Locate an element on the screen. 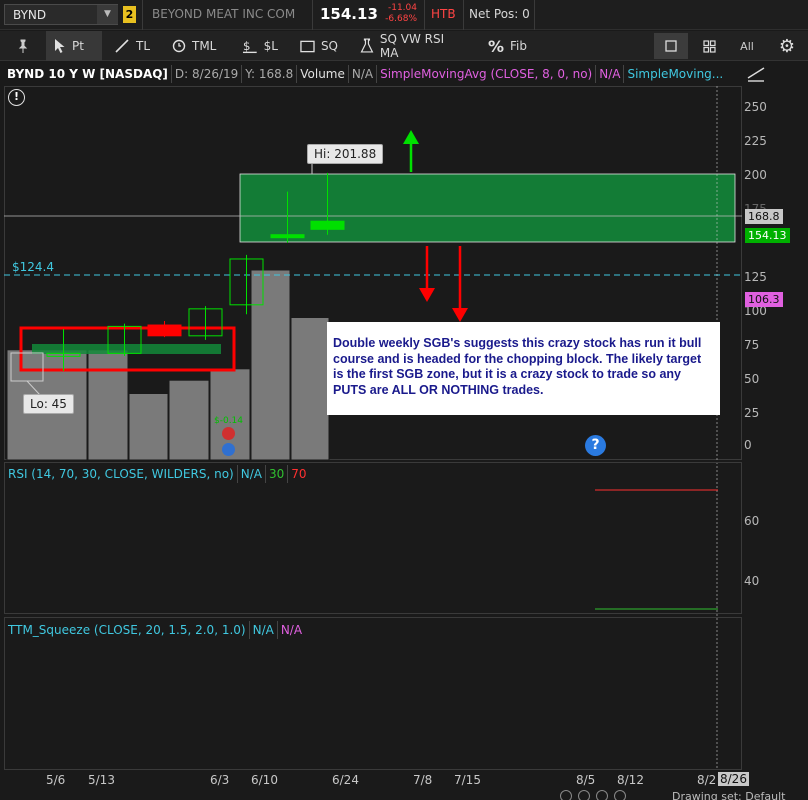  date-tick: 6/3 is located at coordinates (220, 780).